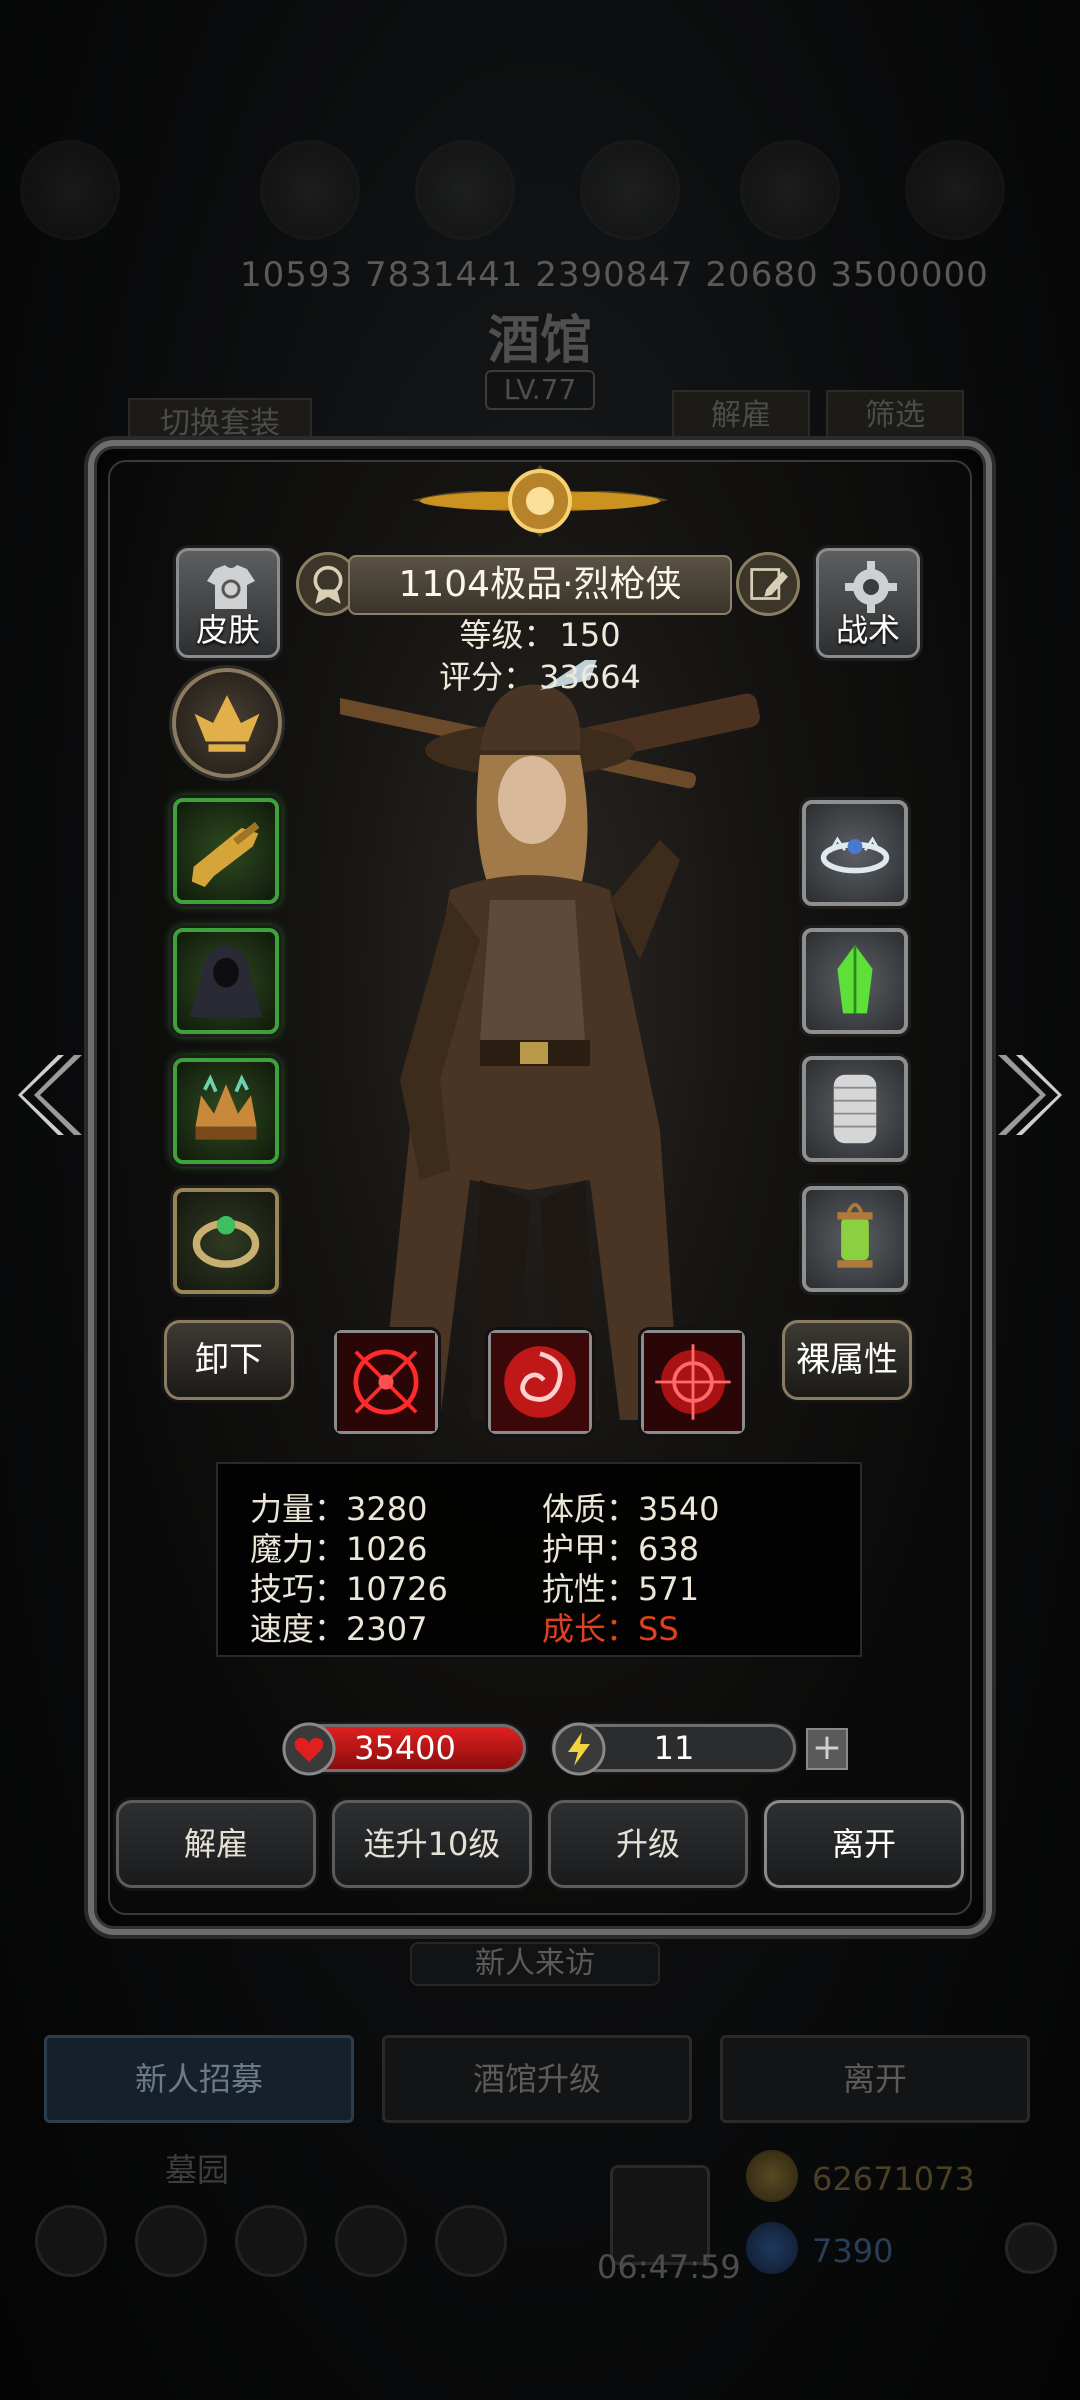 Image resolution: width=1080 pixels, height=2400 pixels. I want to click on tab-new-recruit: 新人招募, so click(199, 2079).